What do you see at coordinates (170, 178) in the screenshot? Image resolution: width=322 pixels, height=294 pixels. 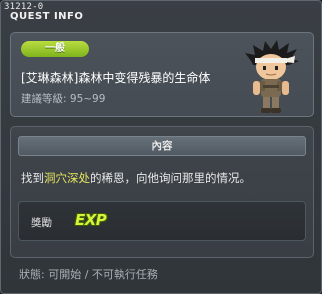 I see `desc-suffix: 的稀恩，向他询问那里的情况。` at bounding box center [170, 178].